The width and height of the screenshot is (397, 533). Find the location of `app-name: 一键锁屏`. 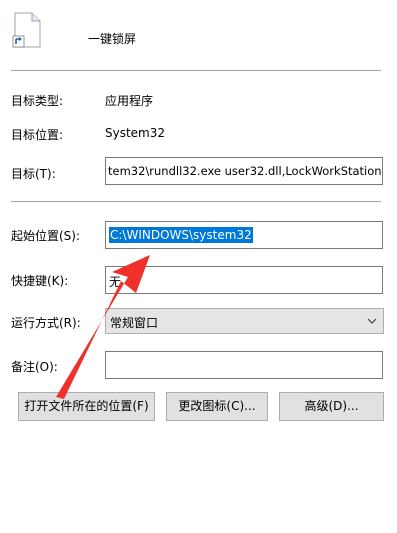

app-name: 一键锁屏 is located at coordinates (112, 39).